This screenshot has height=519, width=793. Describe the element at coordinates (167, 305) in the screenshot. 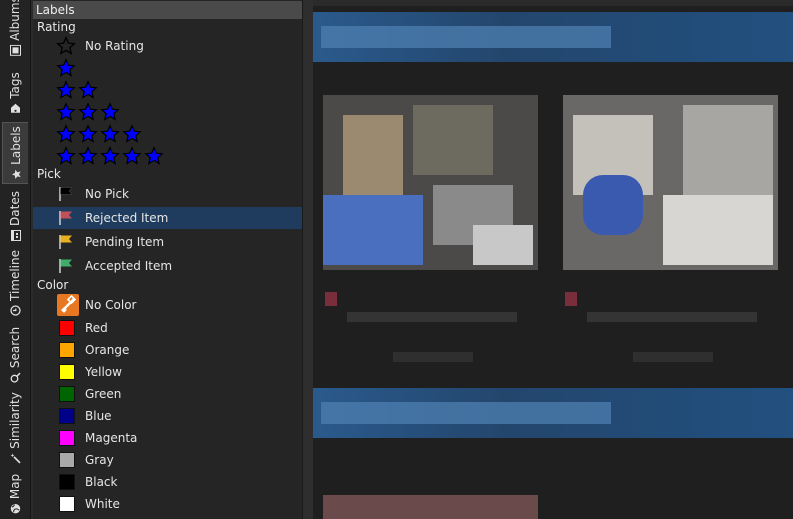

I see `color-no-color: No Color` at that location.